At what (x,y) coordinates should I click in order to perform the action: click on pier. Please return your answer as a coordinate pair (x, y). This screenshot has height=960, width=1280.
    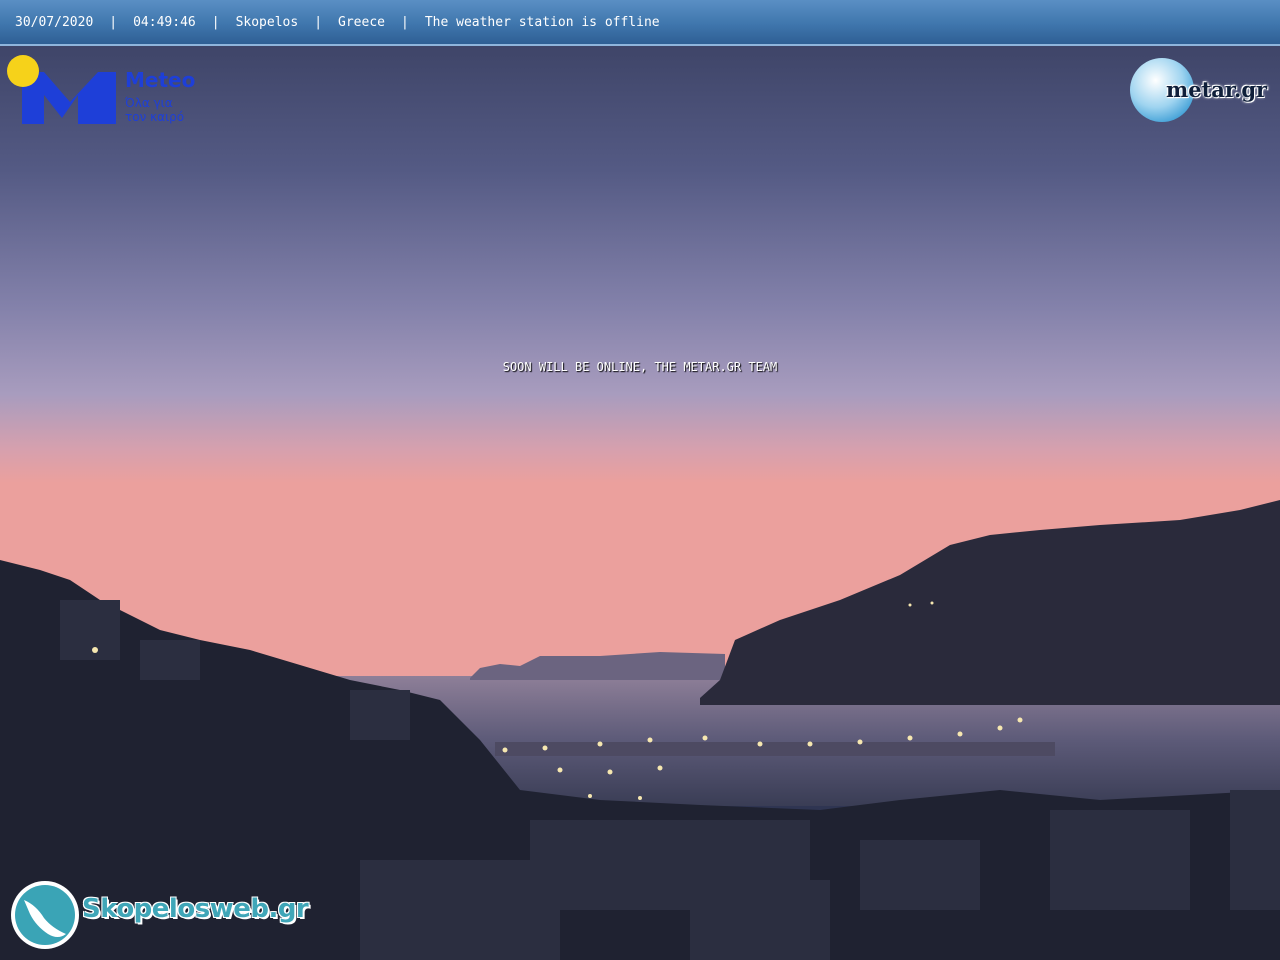
    Looking at the image, I should click on (775, 749).